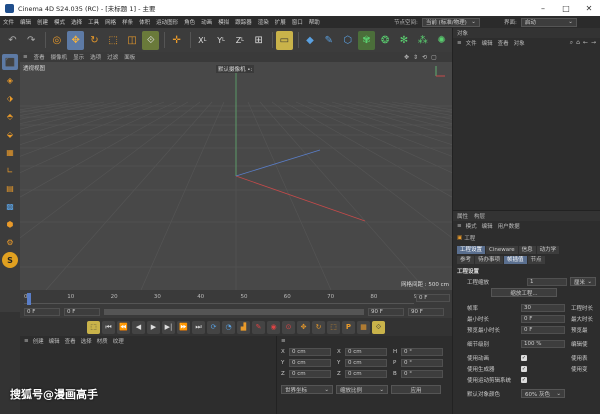  I want to click on interface-dropdown: 启动 ⌄, so click(548, 22).